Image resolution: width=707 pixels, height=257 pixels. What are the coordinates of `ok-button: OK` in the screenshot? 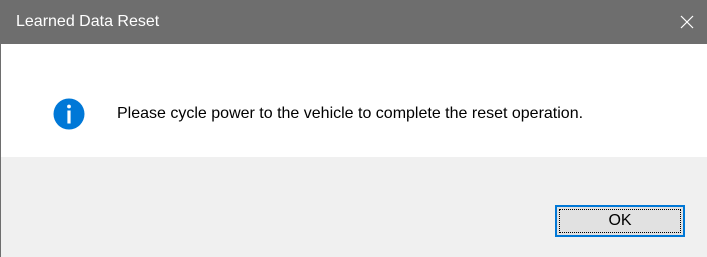 It's located at (620, 221).